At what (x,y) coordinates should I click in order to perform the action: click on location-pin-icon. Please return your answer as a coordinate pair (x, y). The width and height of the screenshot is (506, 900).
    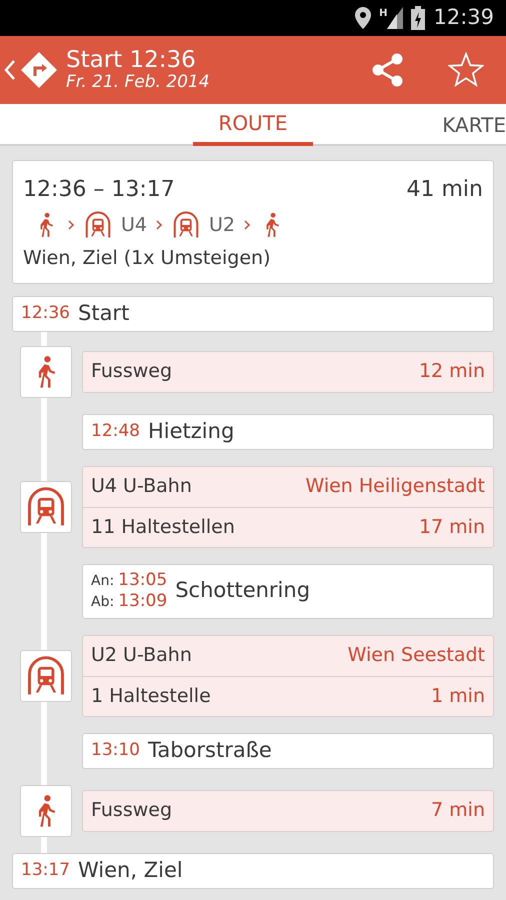
    Looking at the image, I should click on (363, 18).